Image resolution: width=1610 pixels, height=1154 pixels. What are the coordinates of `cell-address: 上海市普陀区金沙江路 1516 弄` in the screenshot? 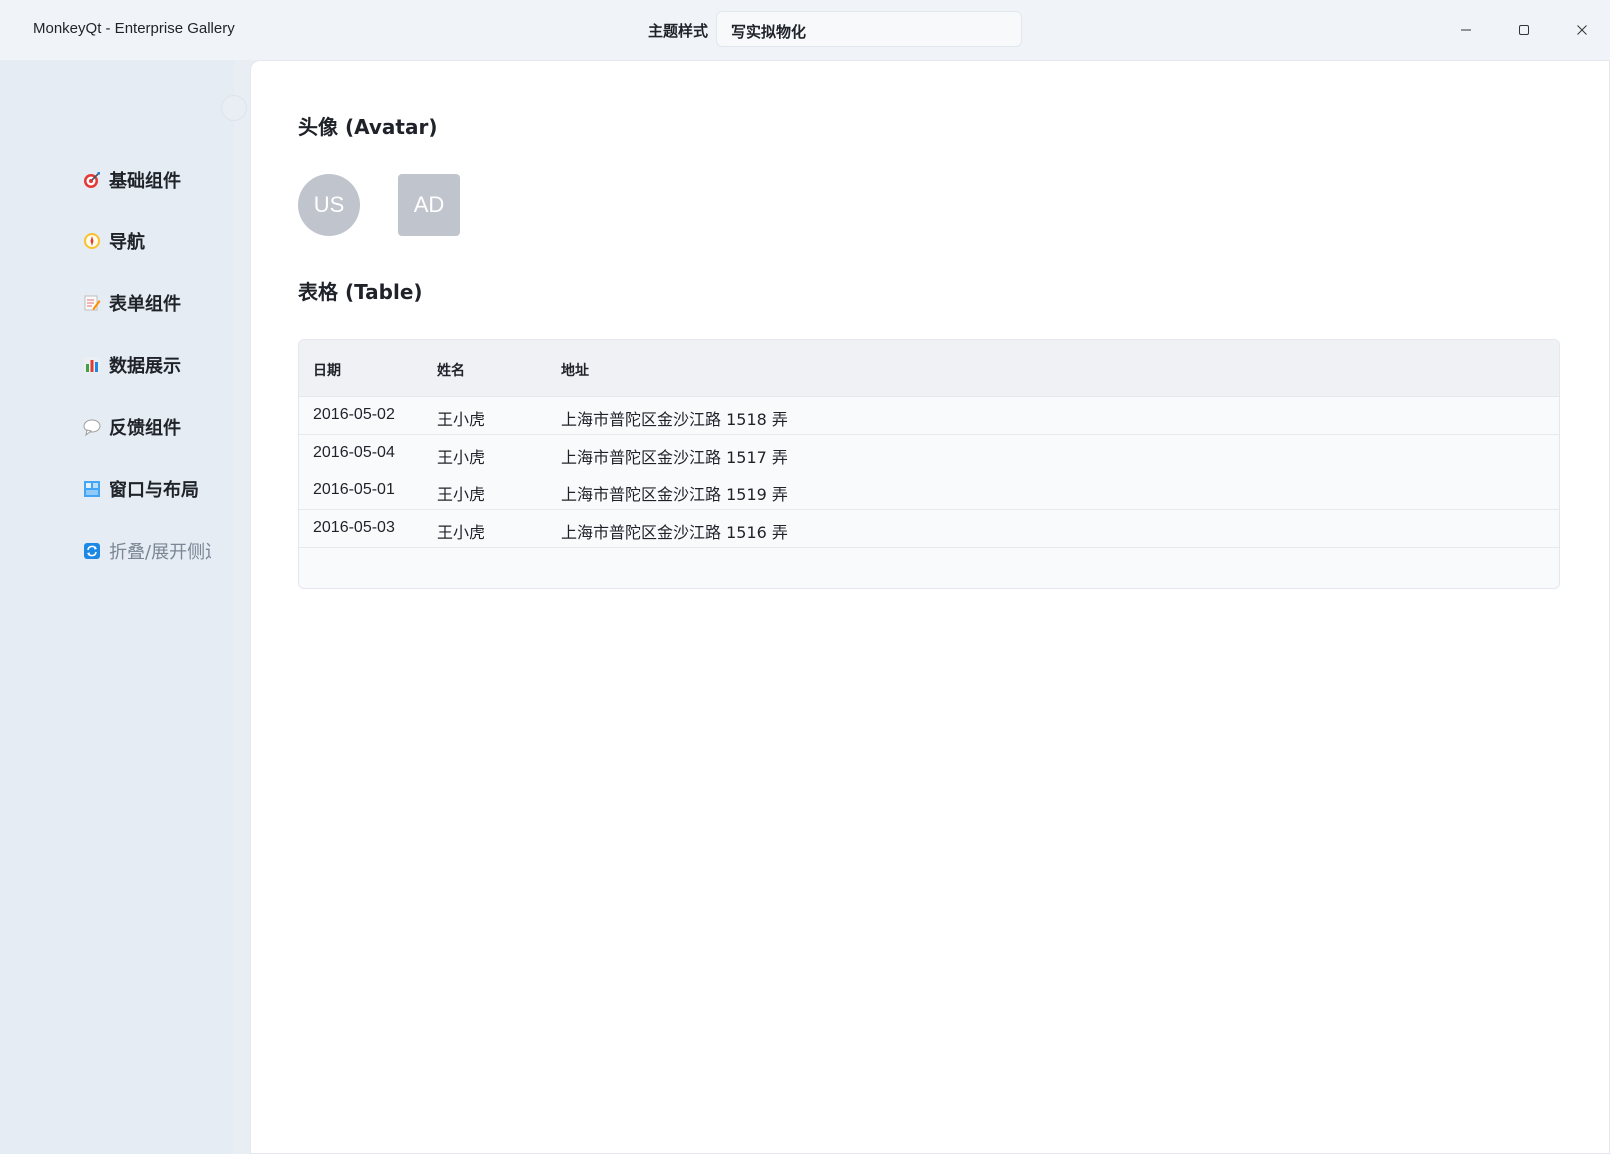 It's located at (674, 532).